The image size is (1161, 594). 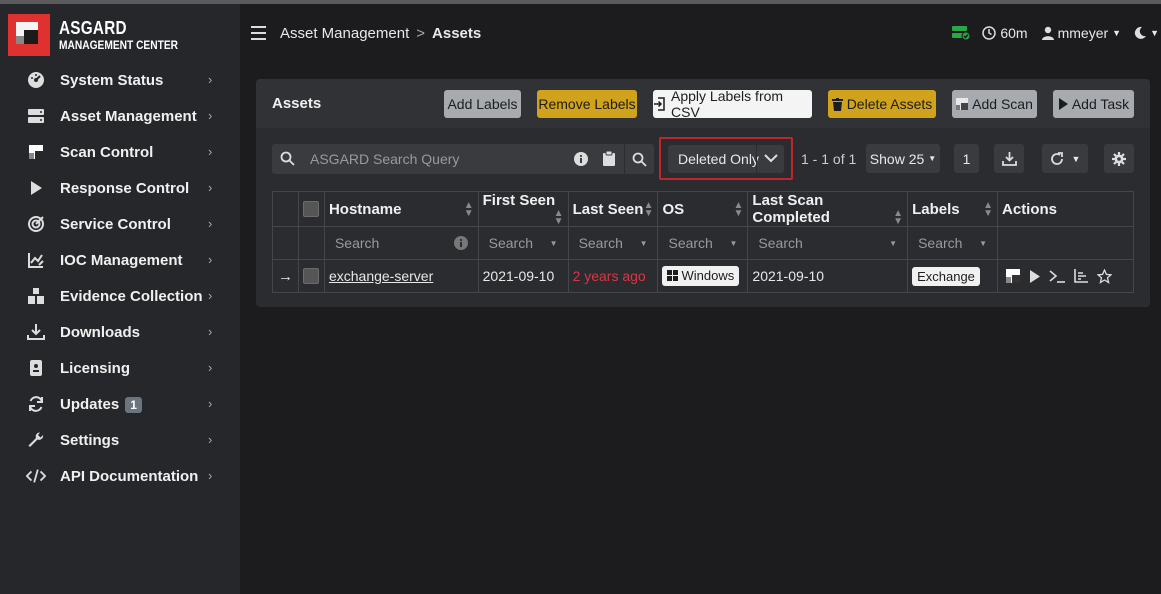 I want to click on os-badge: Windows, so click(x=701, y=276).